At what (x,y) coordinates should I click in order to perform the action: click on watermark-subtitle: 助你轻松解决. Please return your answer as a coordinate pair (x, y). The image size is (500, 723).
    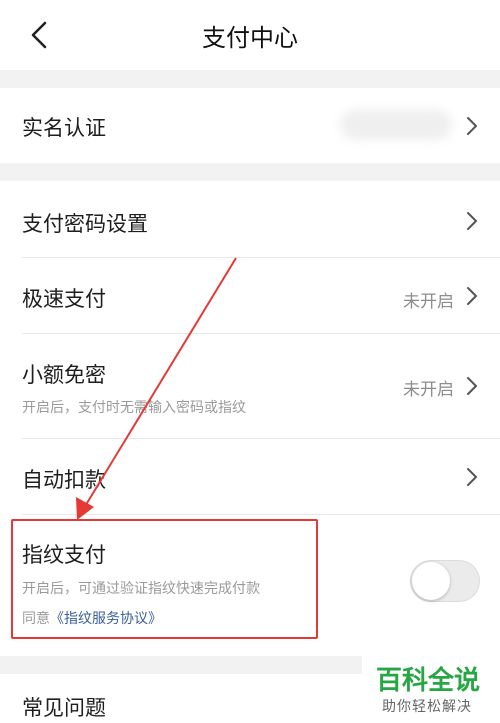
    Looking at the image, I should click on (427, 707).